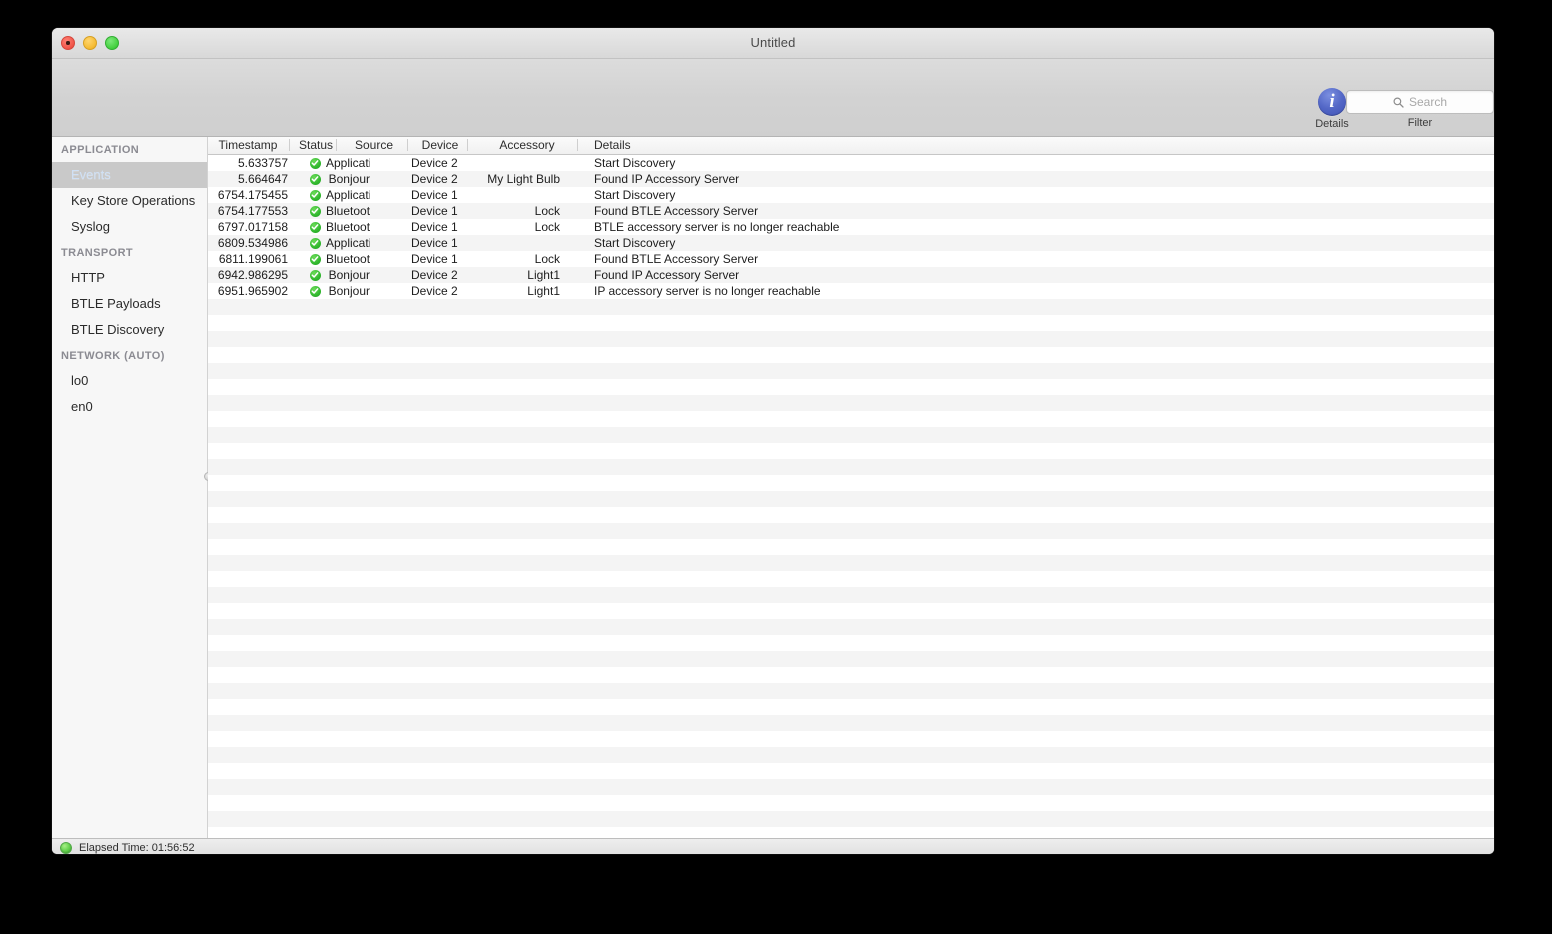  What do you see at coordinates (129, 175) in the screenshot?
I see `sidebar-item-events: Events` at bounding box center [129, 175].